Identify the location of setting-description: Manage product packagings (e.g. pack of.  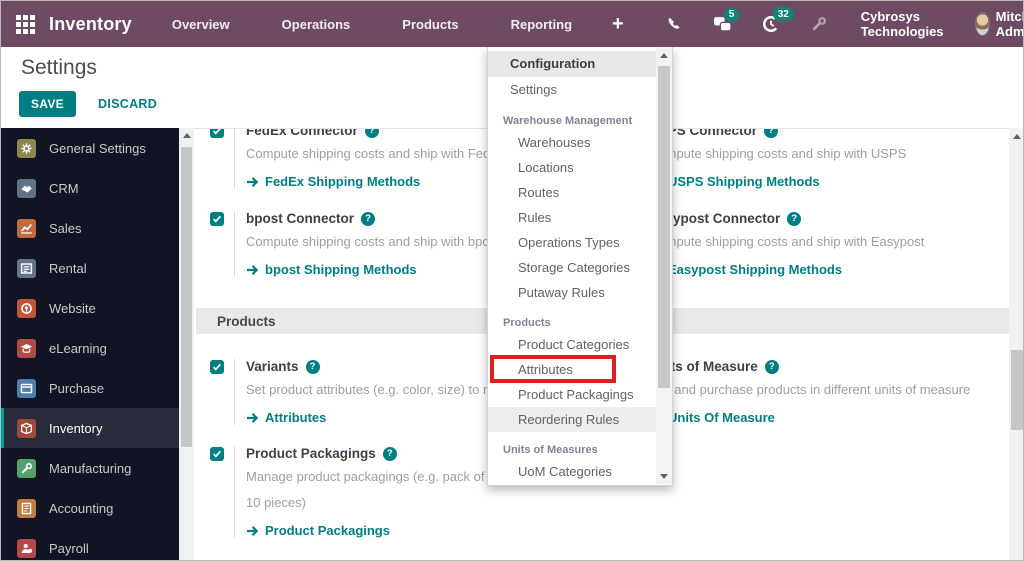
(365, 476).